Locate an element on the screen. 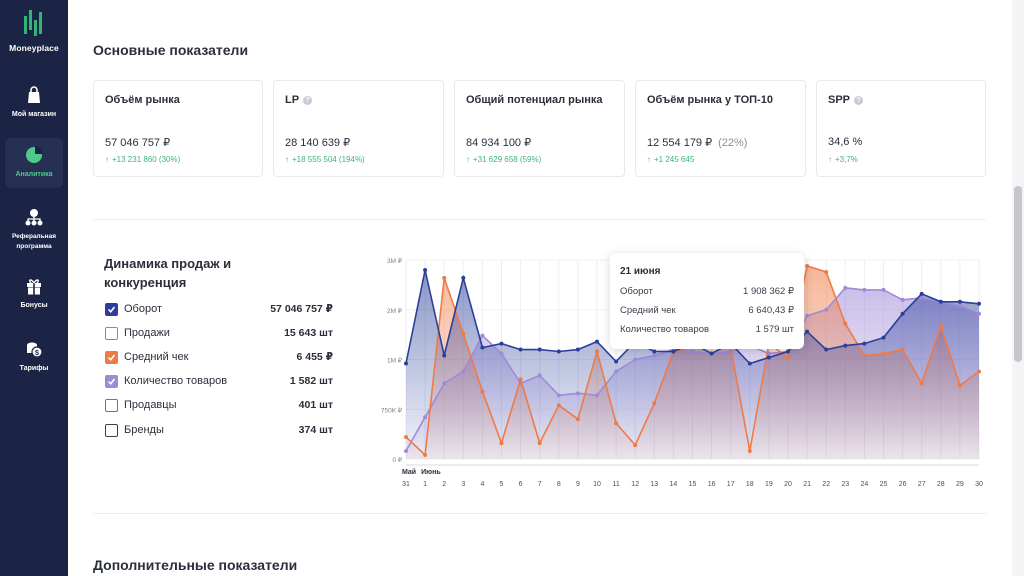 This screenshot has width=1024, height=576. x-tick-label: 21 is located at coordinates (807, 484).